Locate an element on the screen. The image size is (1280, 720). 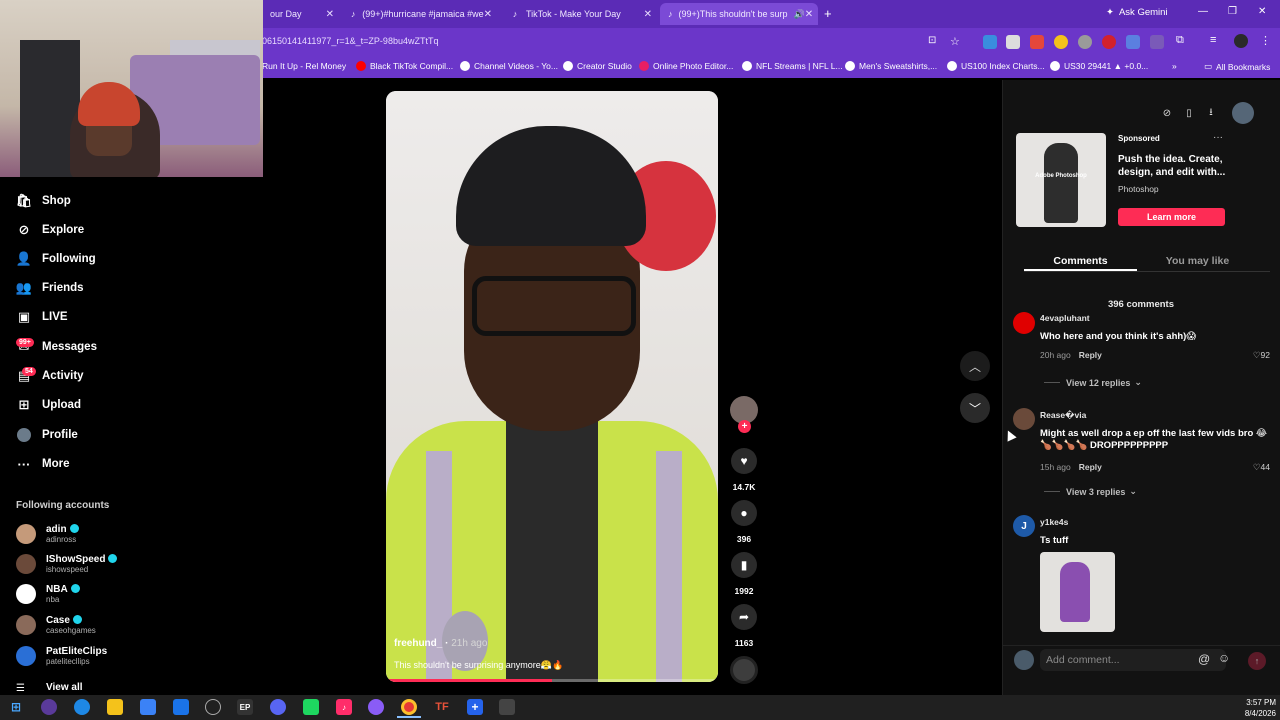
next-video-button: ﹀ is located at coordinates (975, 408).